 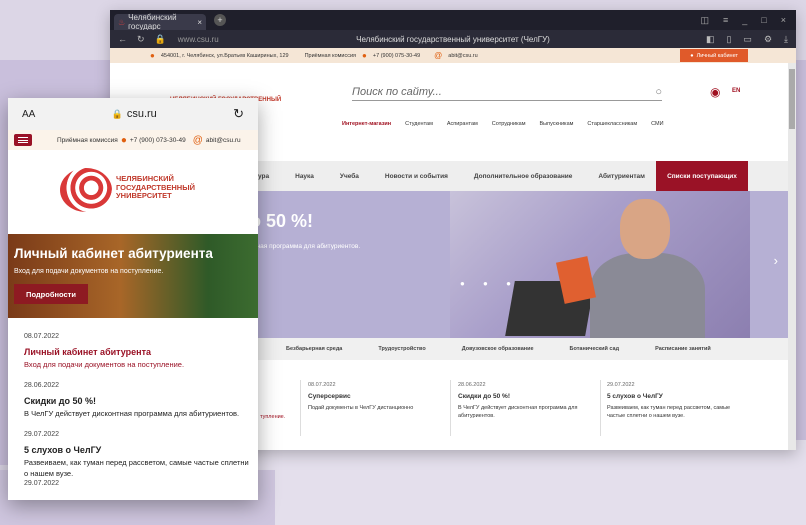 I want to click on top-nav-item: Интернет-магазин, so click(x=366, y=124).